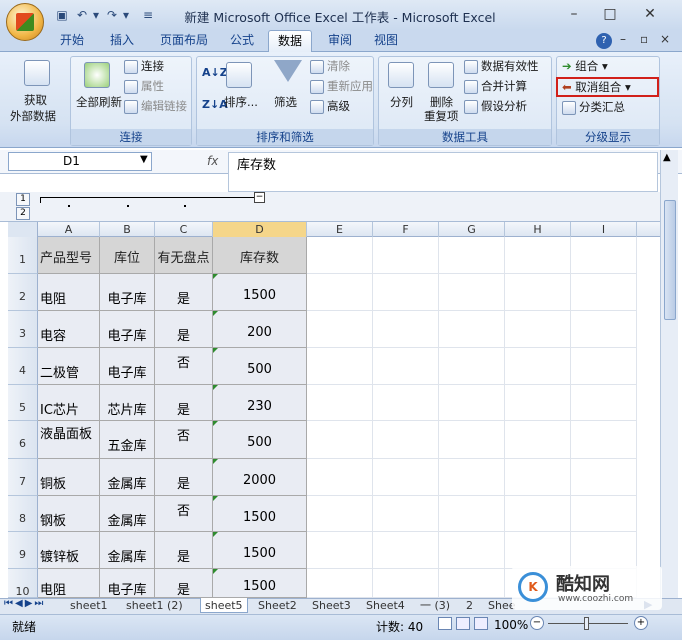 This screenshot has width=682, height=640. What do you see at coordinates (127, 440) in the screenshot?
I see `cell-b6: 五金库` at bounding box center [127, 440].